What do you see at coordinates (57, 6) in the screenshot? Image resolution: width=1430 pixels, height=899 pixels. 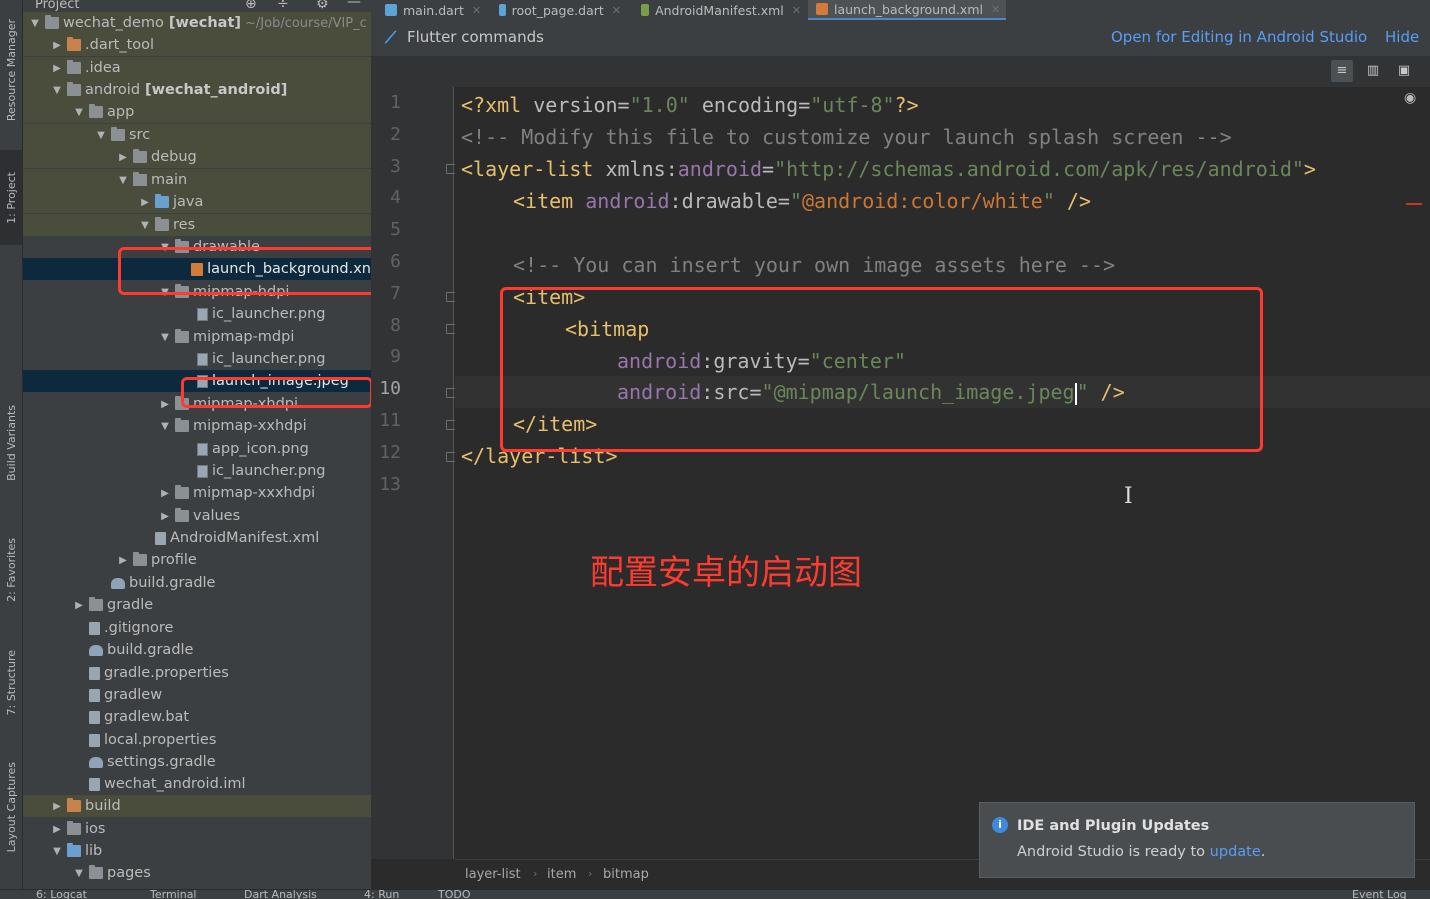 I see `project-header-title: Project` at bounding box center [57, 6].